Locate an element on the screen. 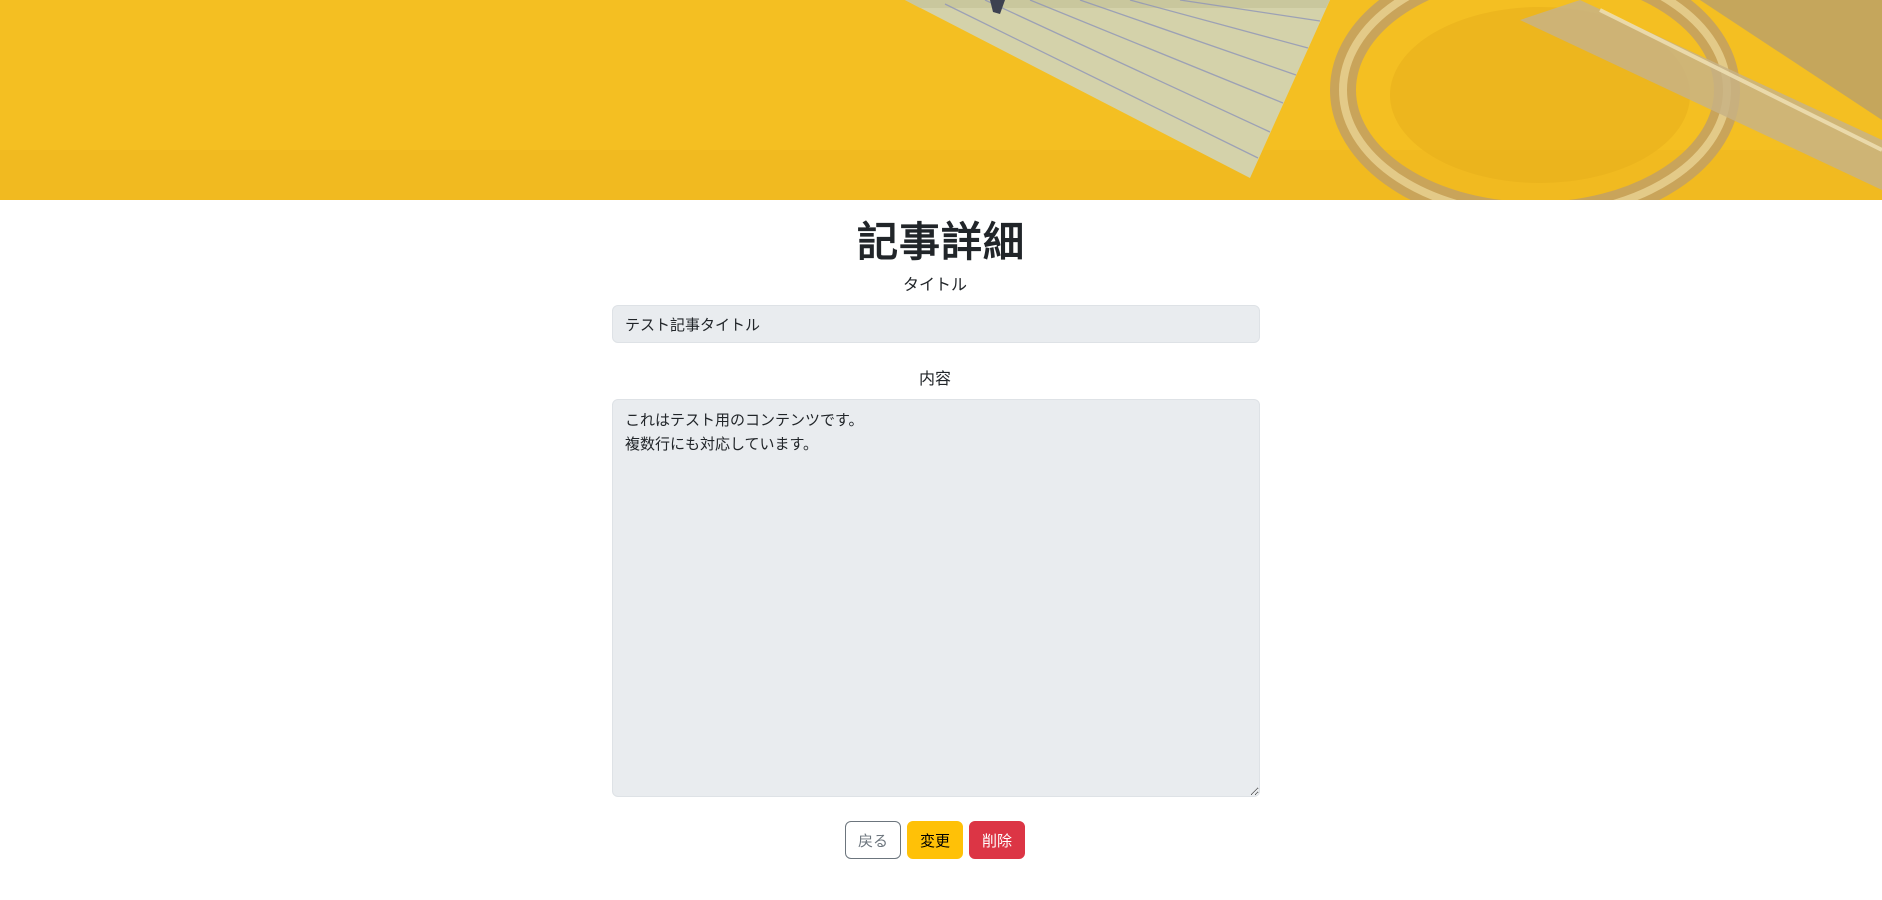  edit-button: 変更 is located at coordinates (934, 840).